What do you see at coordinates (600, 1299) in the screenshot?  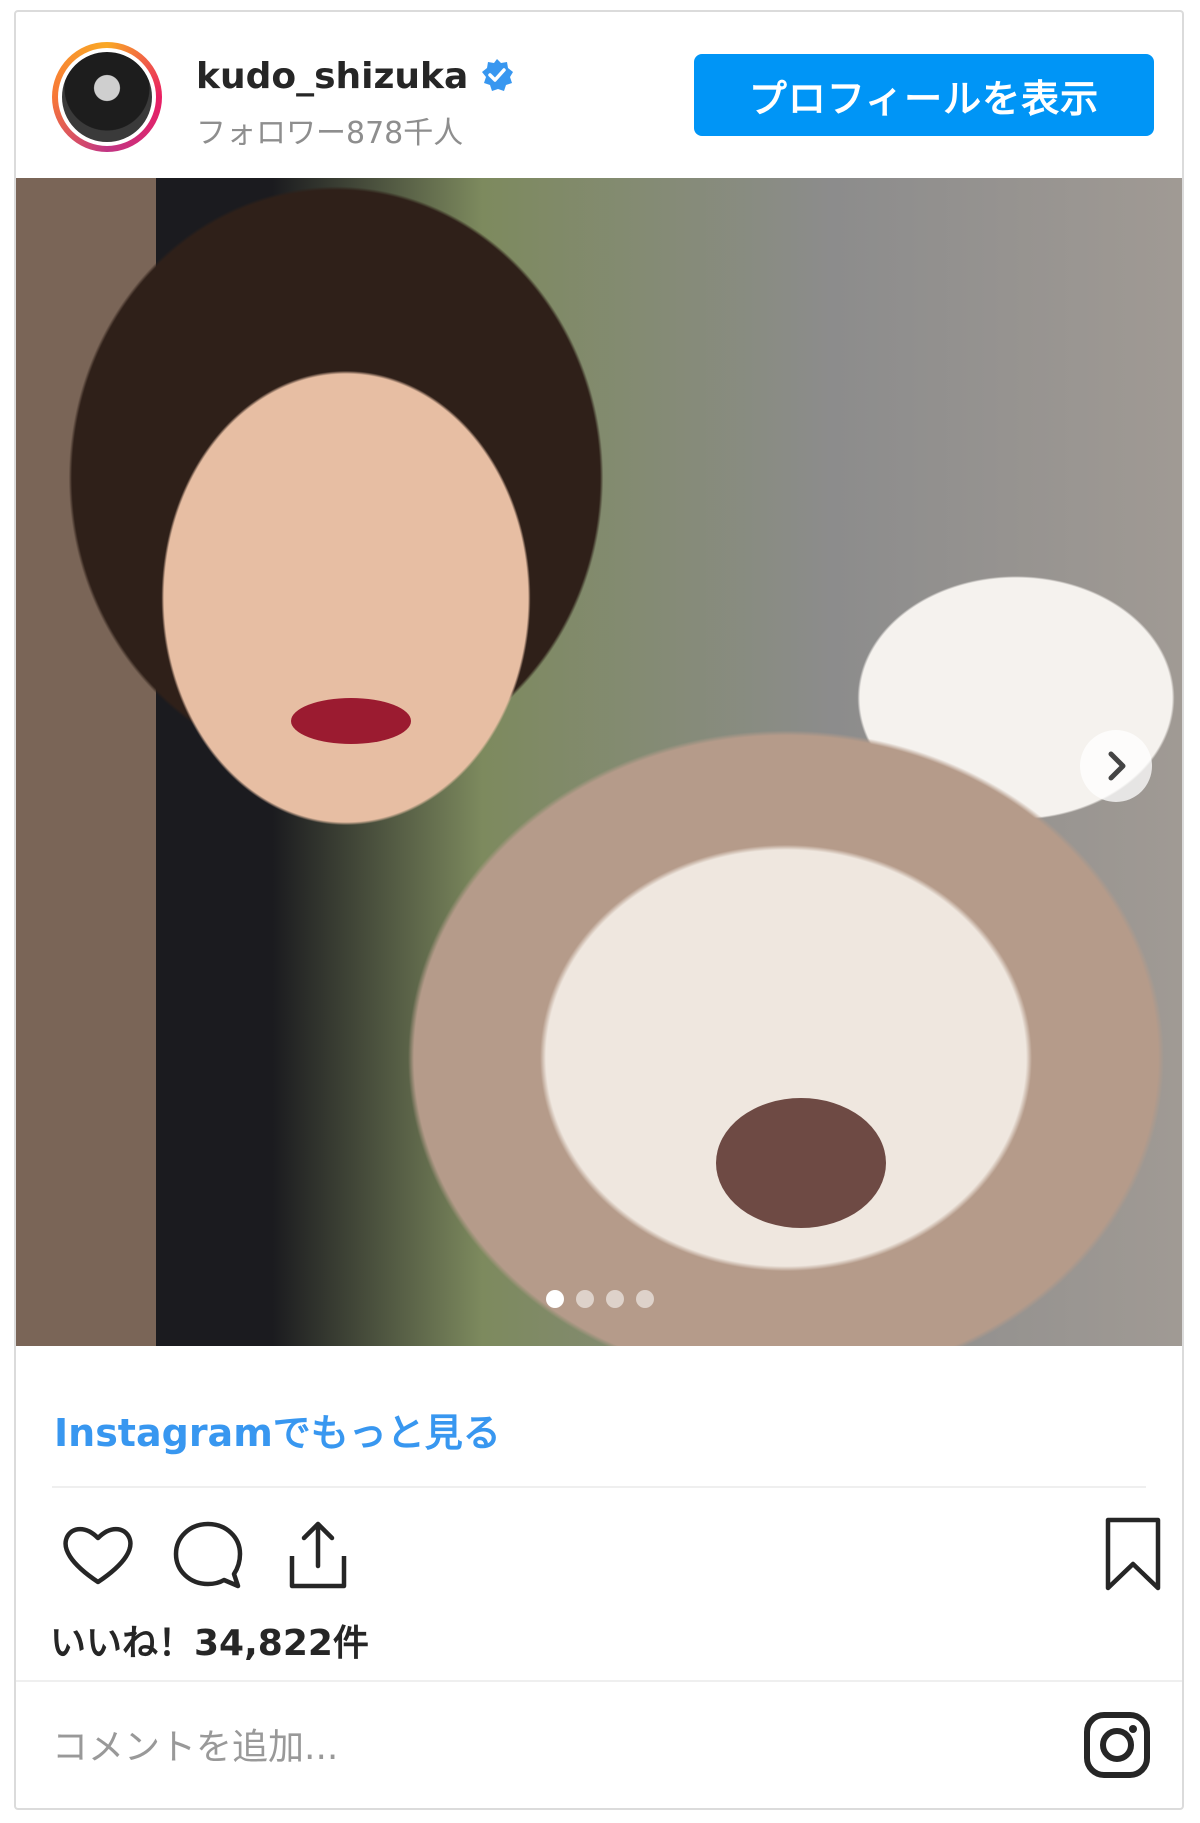 I see `carousel-indicator` at bounding box center [600, 1299].